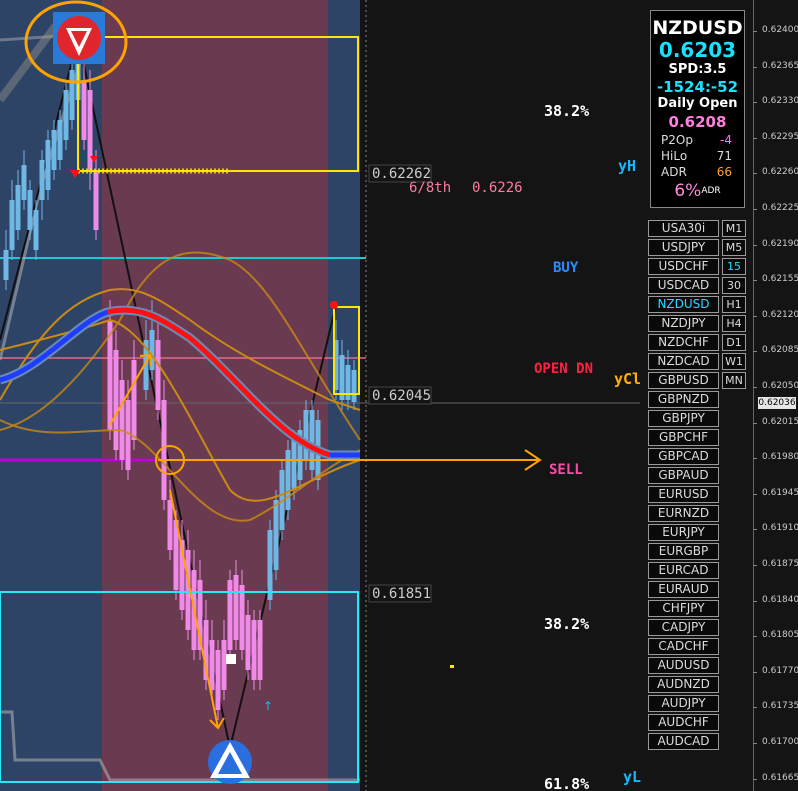 This screenshot has height=791, width=798. What do you see at coordinates (683, 285) in the screenshot?
I see `symbol-button-usdcad: USDCAD` at bounding box center [683, 285].